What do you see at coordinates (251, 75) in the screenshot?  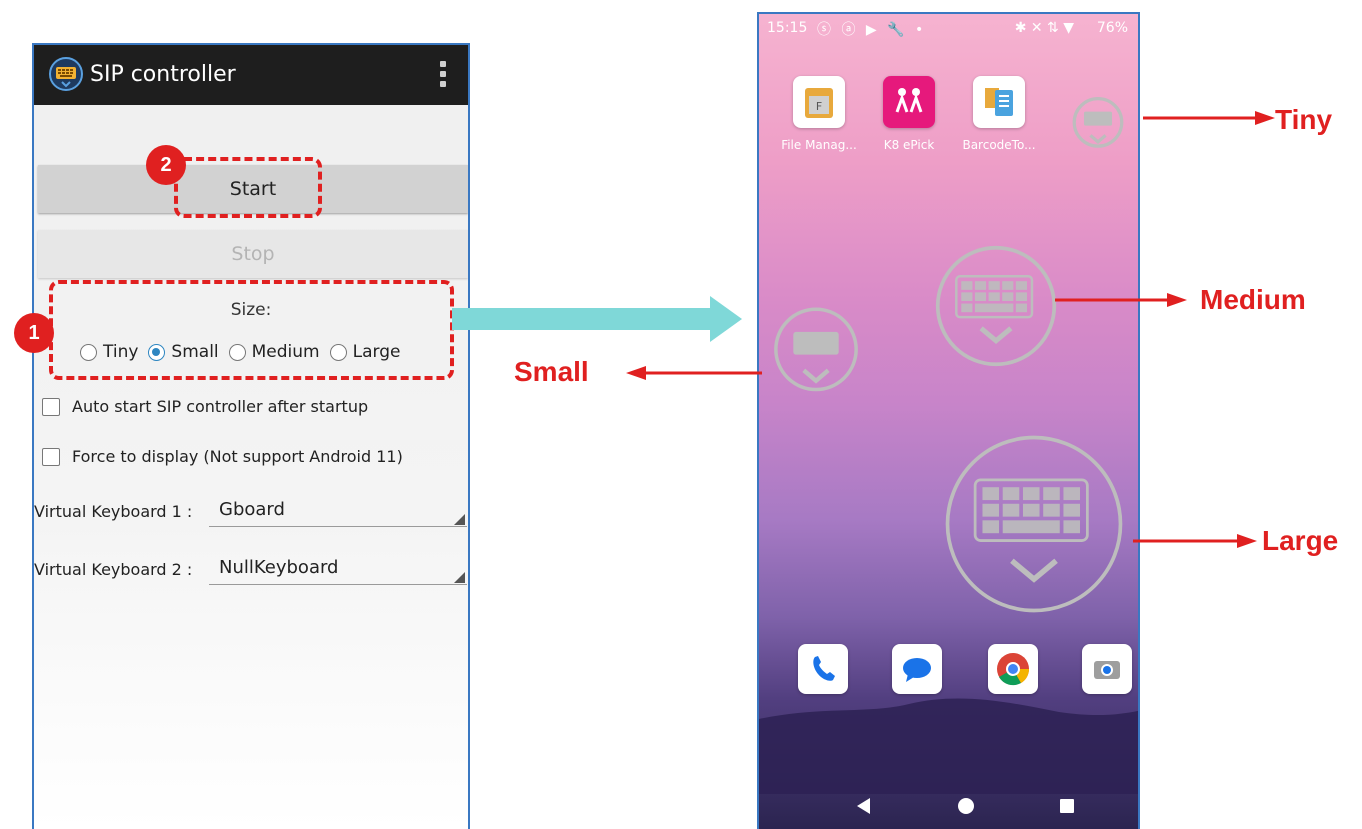 I see `app-bar: SIP controller` at bounding box center [251, 75].